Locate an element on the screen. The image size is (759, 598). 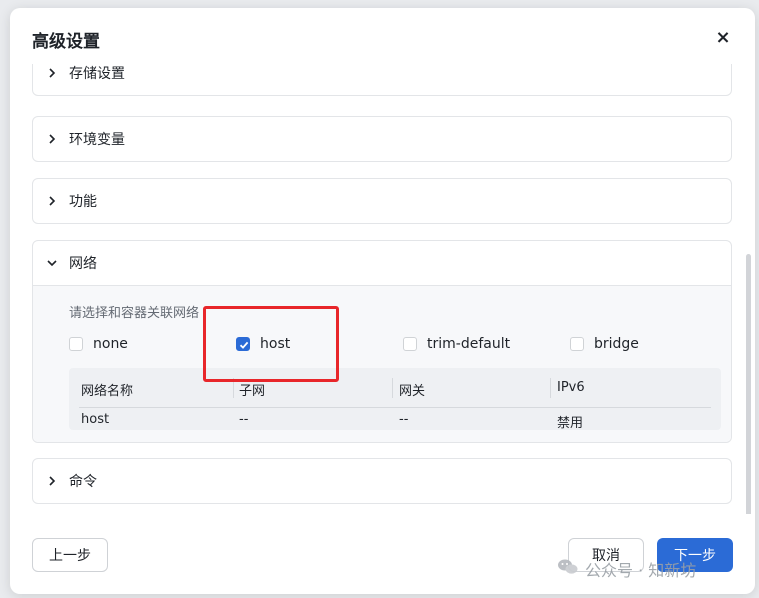
network-option-label: none is located at coordinates (110, 344).